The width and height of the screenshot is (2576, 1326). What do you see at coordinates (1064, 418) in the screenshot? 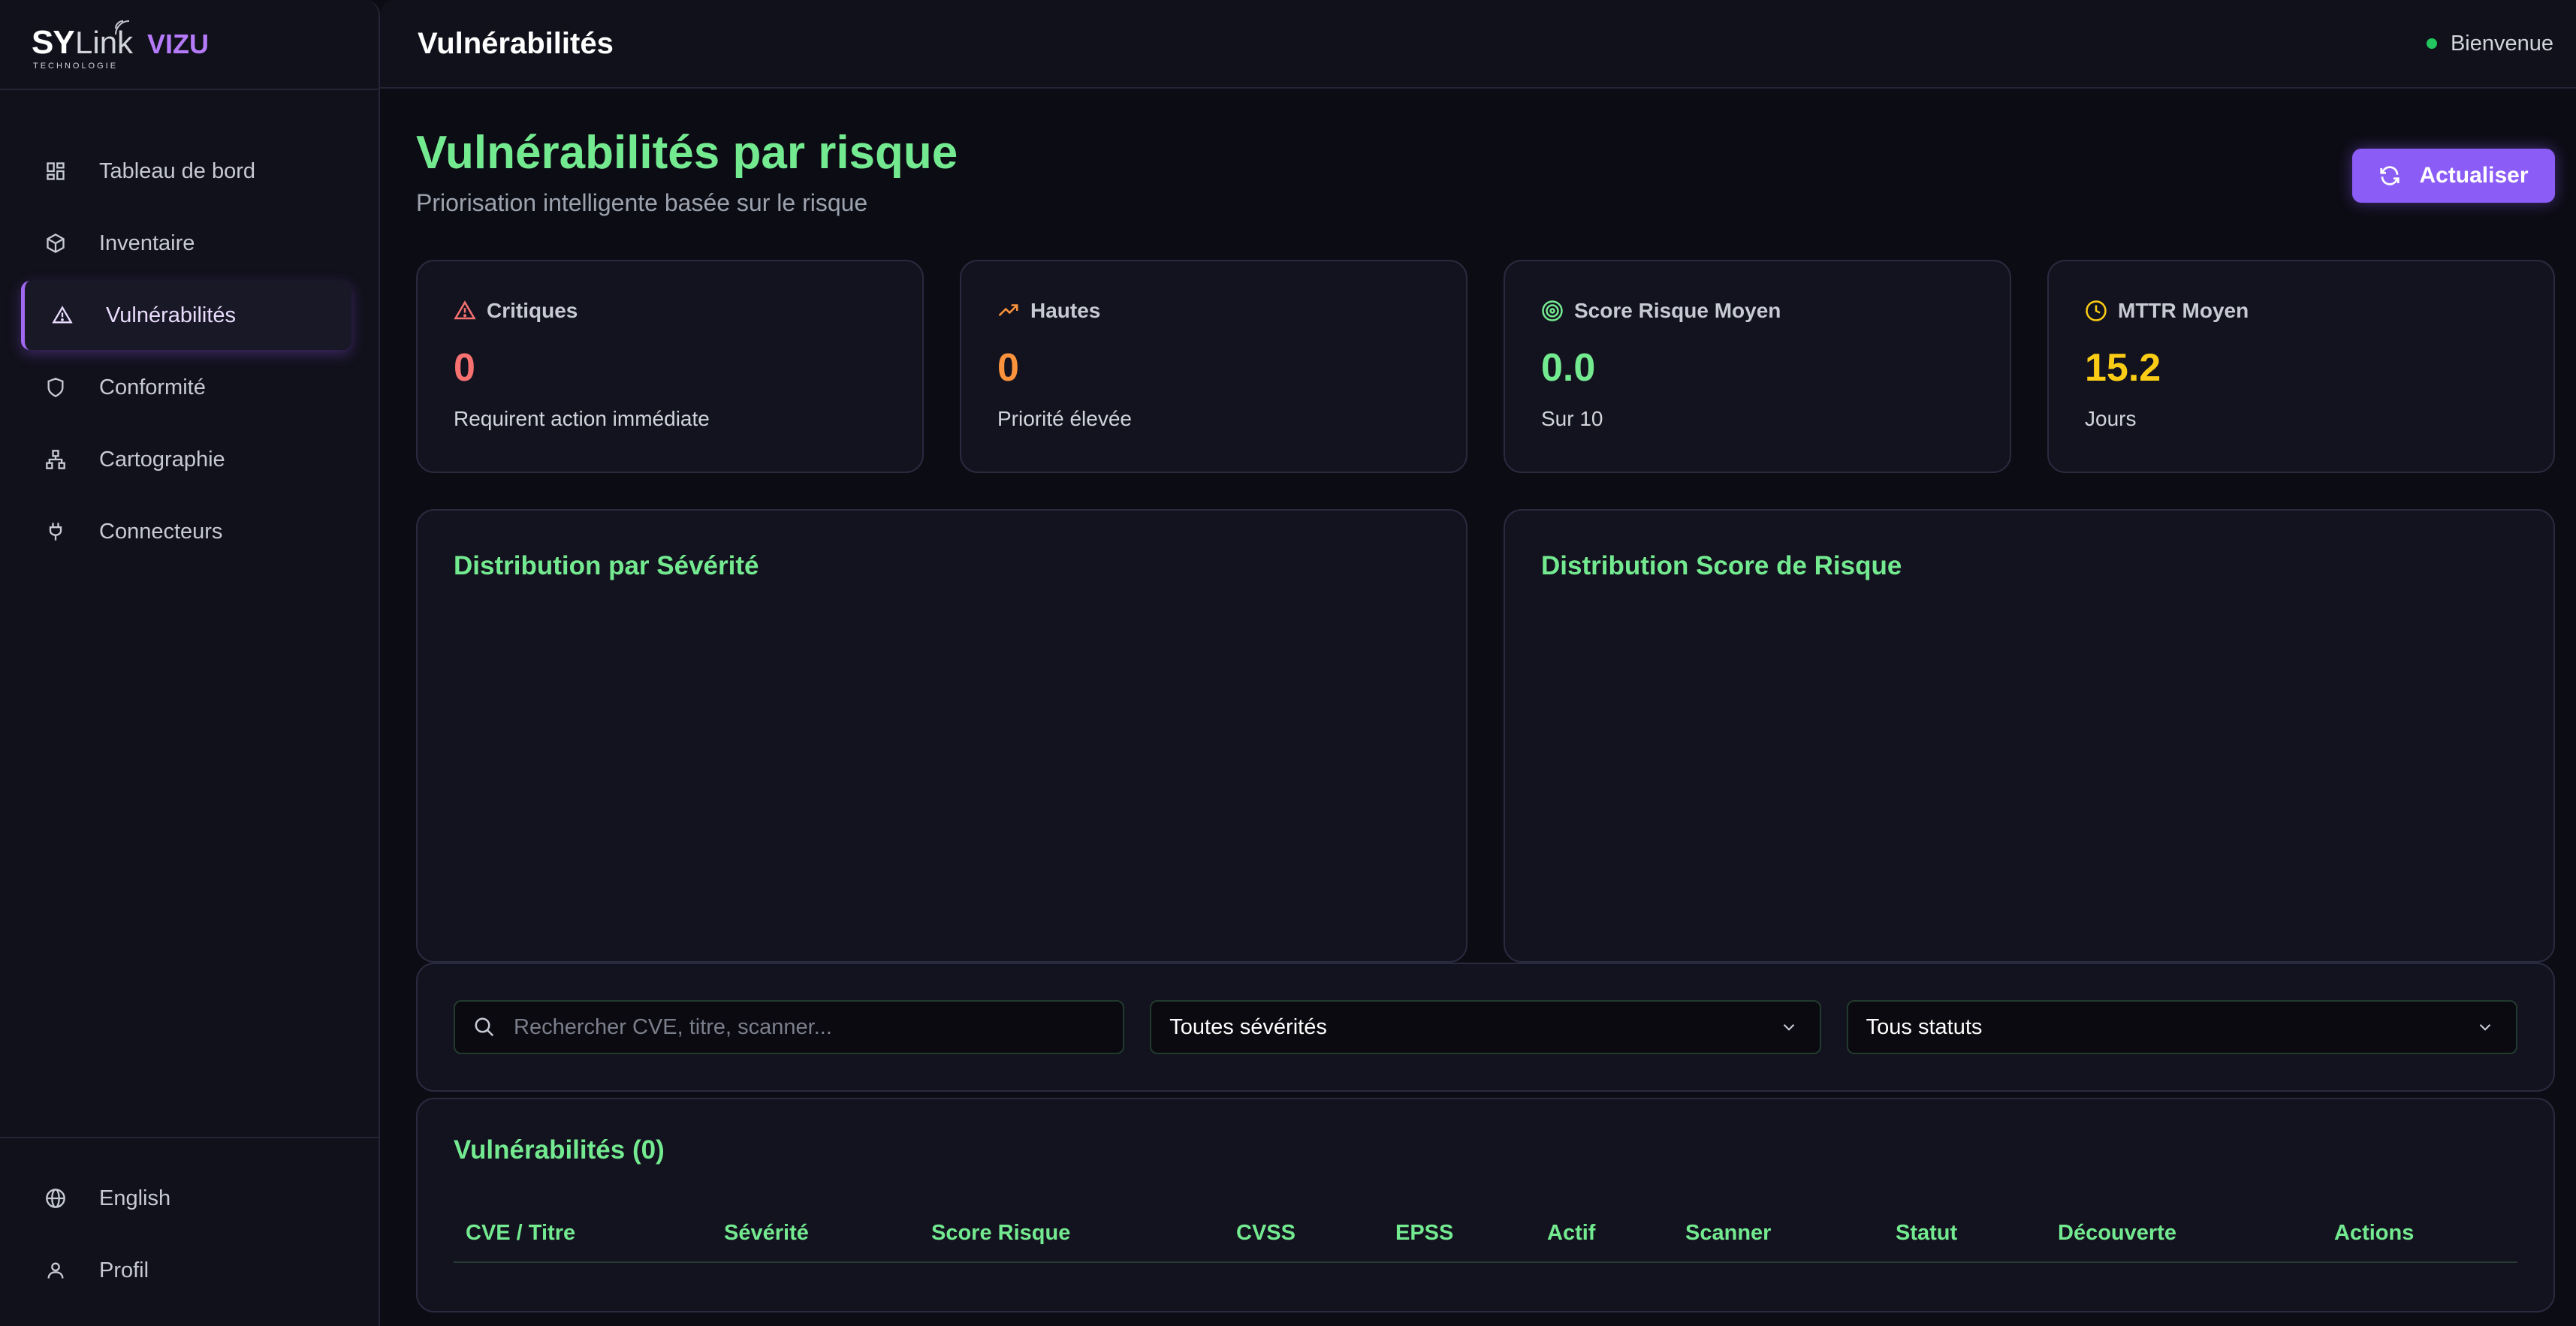
I see `stat-note: Priorité élevée` at bounding box center [1064, 418].